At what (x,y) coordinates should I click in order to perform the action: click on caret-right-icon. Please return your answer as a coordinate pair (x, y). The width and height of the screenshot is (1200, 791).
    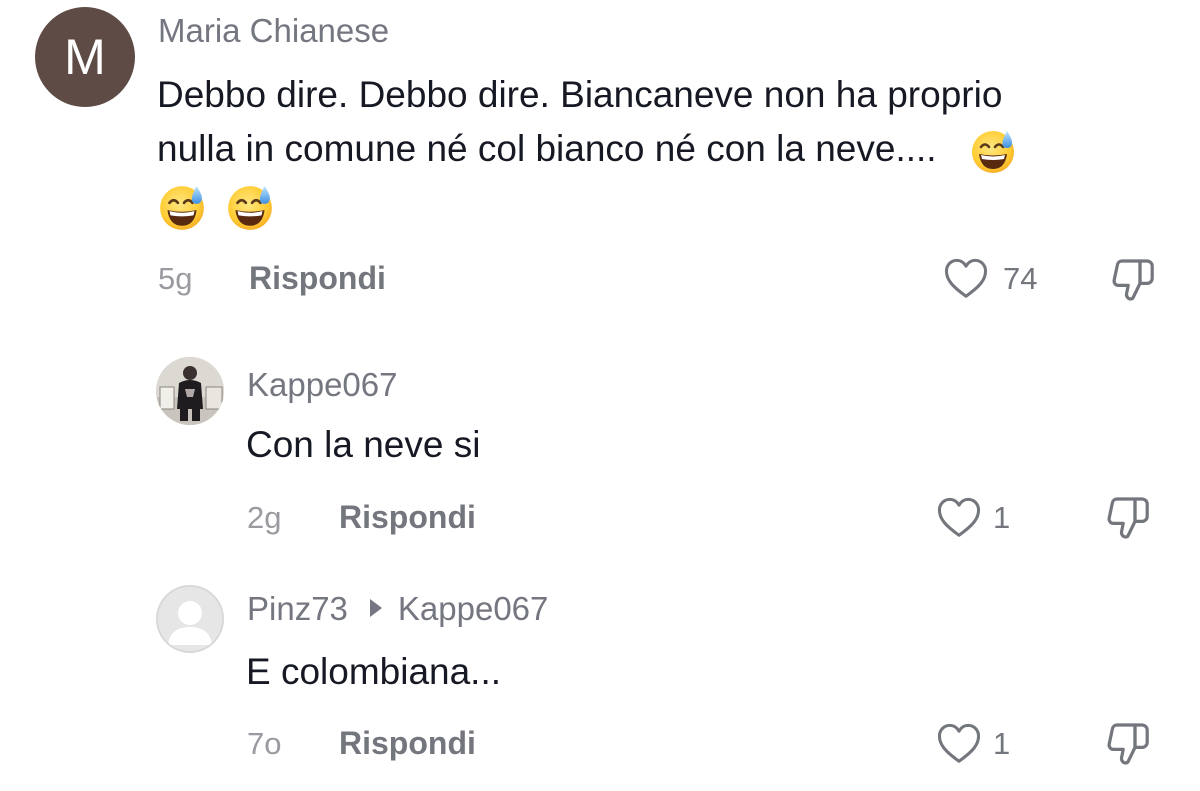
    Looking at the image, I should click on (375, 608).